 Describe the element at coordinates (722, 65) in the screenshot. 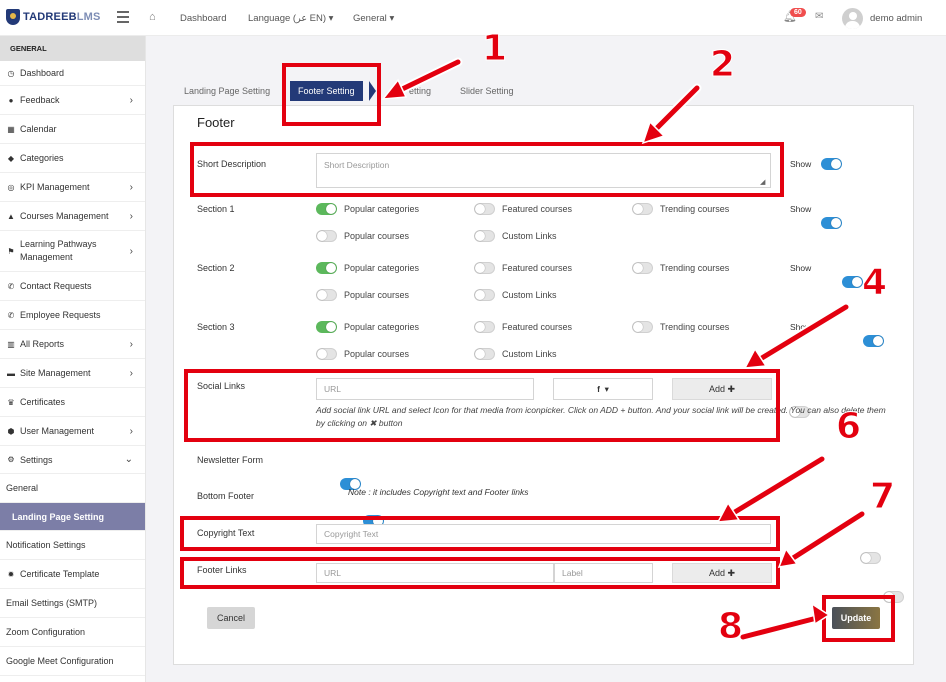

I see `callout-number-2: 2` at that location.